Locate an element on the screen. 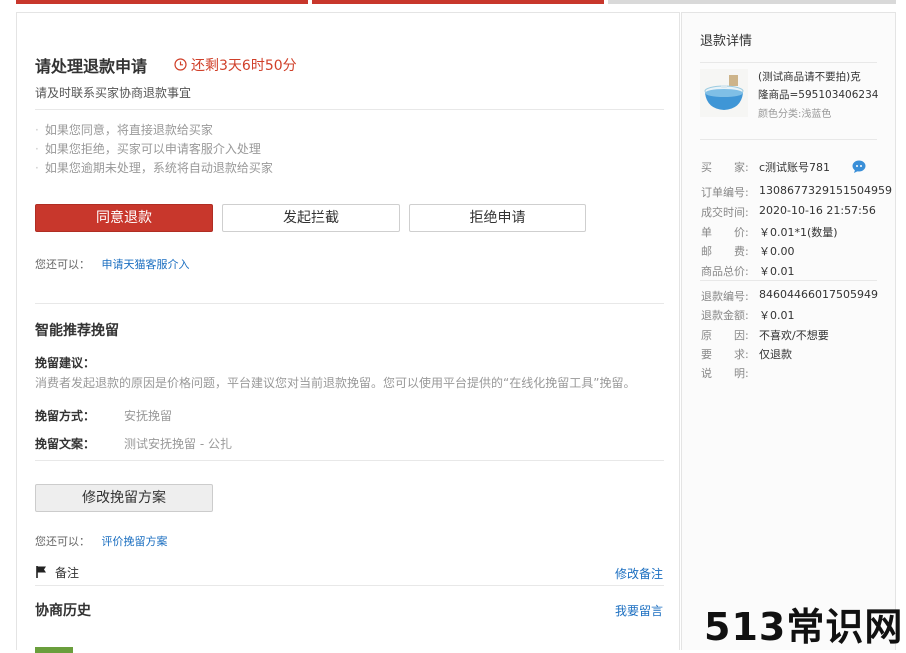 This screenshot has width=906, height=653. note-item: · 如果您同意，将直接退款给买家 is located at coordinates (124, 130).